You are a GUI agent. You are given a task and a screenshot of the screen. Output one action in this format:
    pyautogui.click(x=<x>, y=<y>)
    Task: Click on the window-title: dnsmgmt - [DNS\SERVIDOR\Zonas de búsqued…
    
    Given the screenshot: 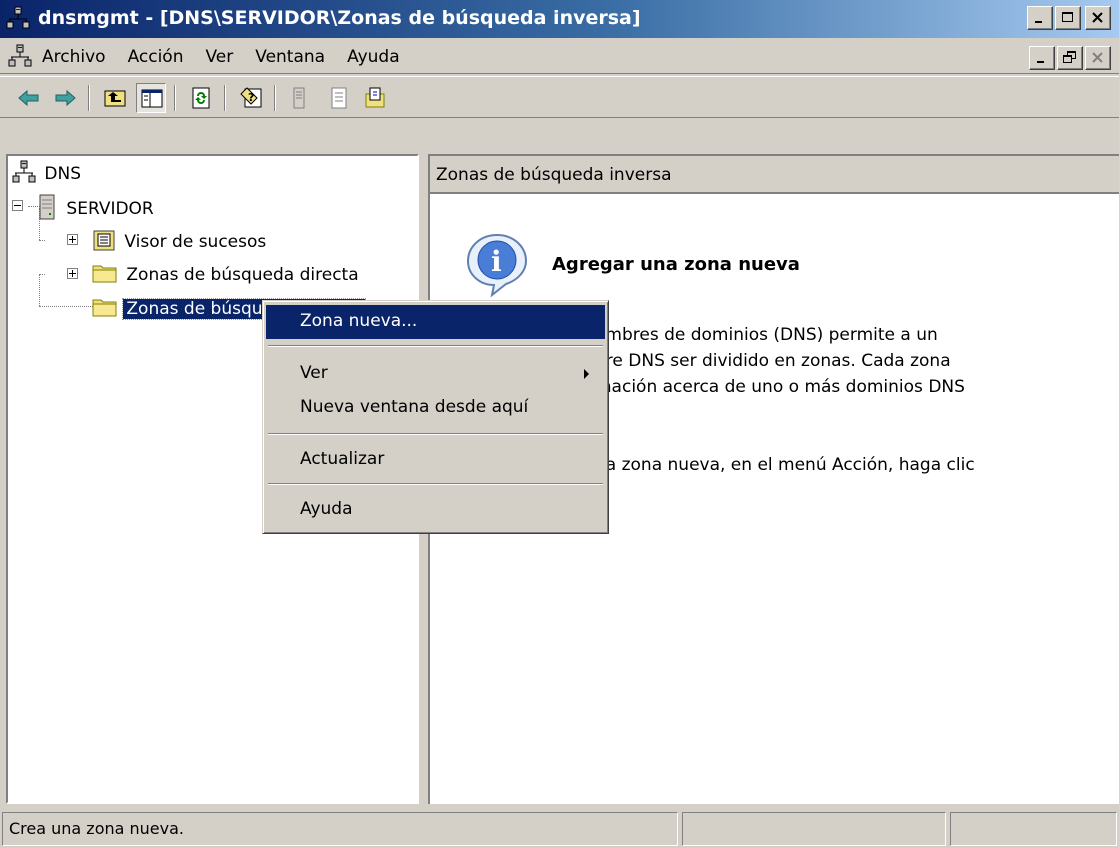 What is the action you would take?
    pyautogui.click(x=339, y=18)
    